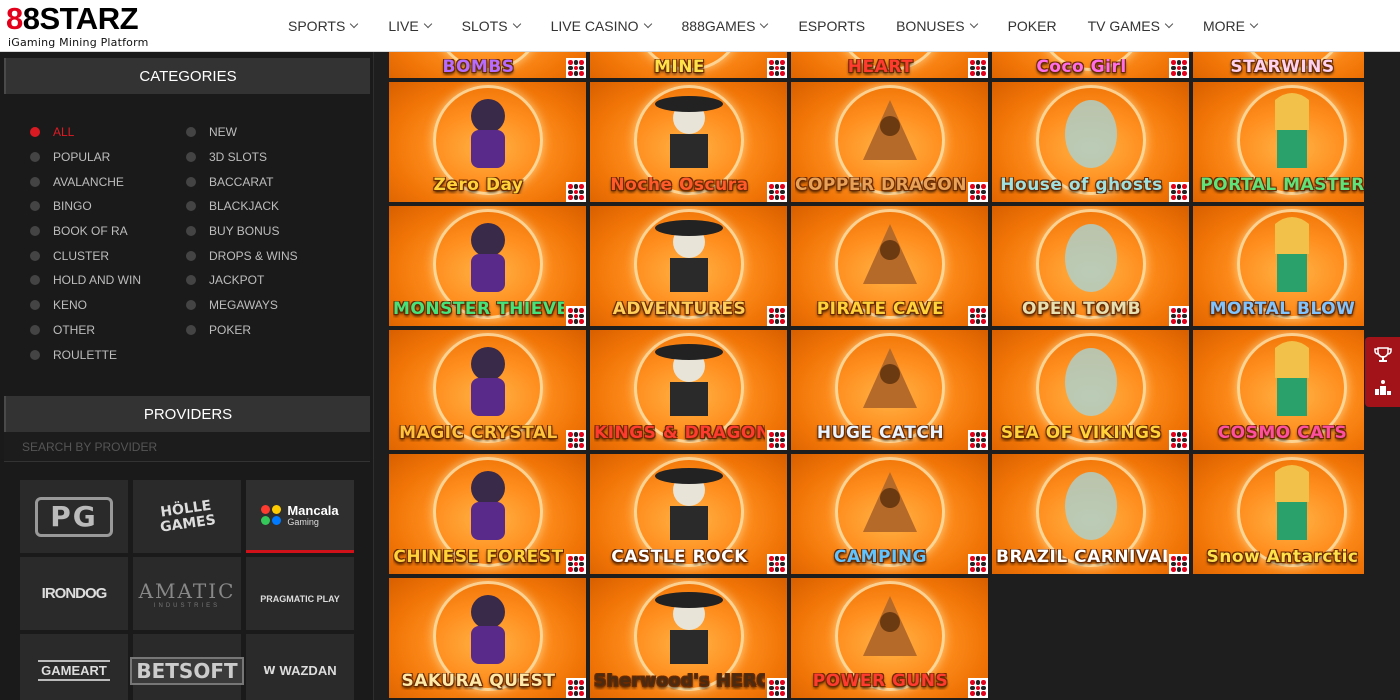 This screenshot has width=1400, height=700. What do you see at coordinates (187, 593) in the screenshot?
I see `provider-amatic: AMATIC INDUSTRIES` at bounding box center [187, 593].